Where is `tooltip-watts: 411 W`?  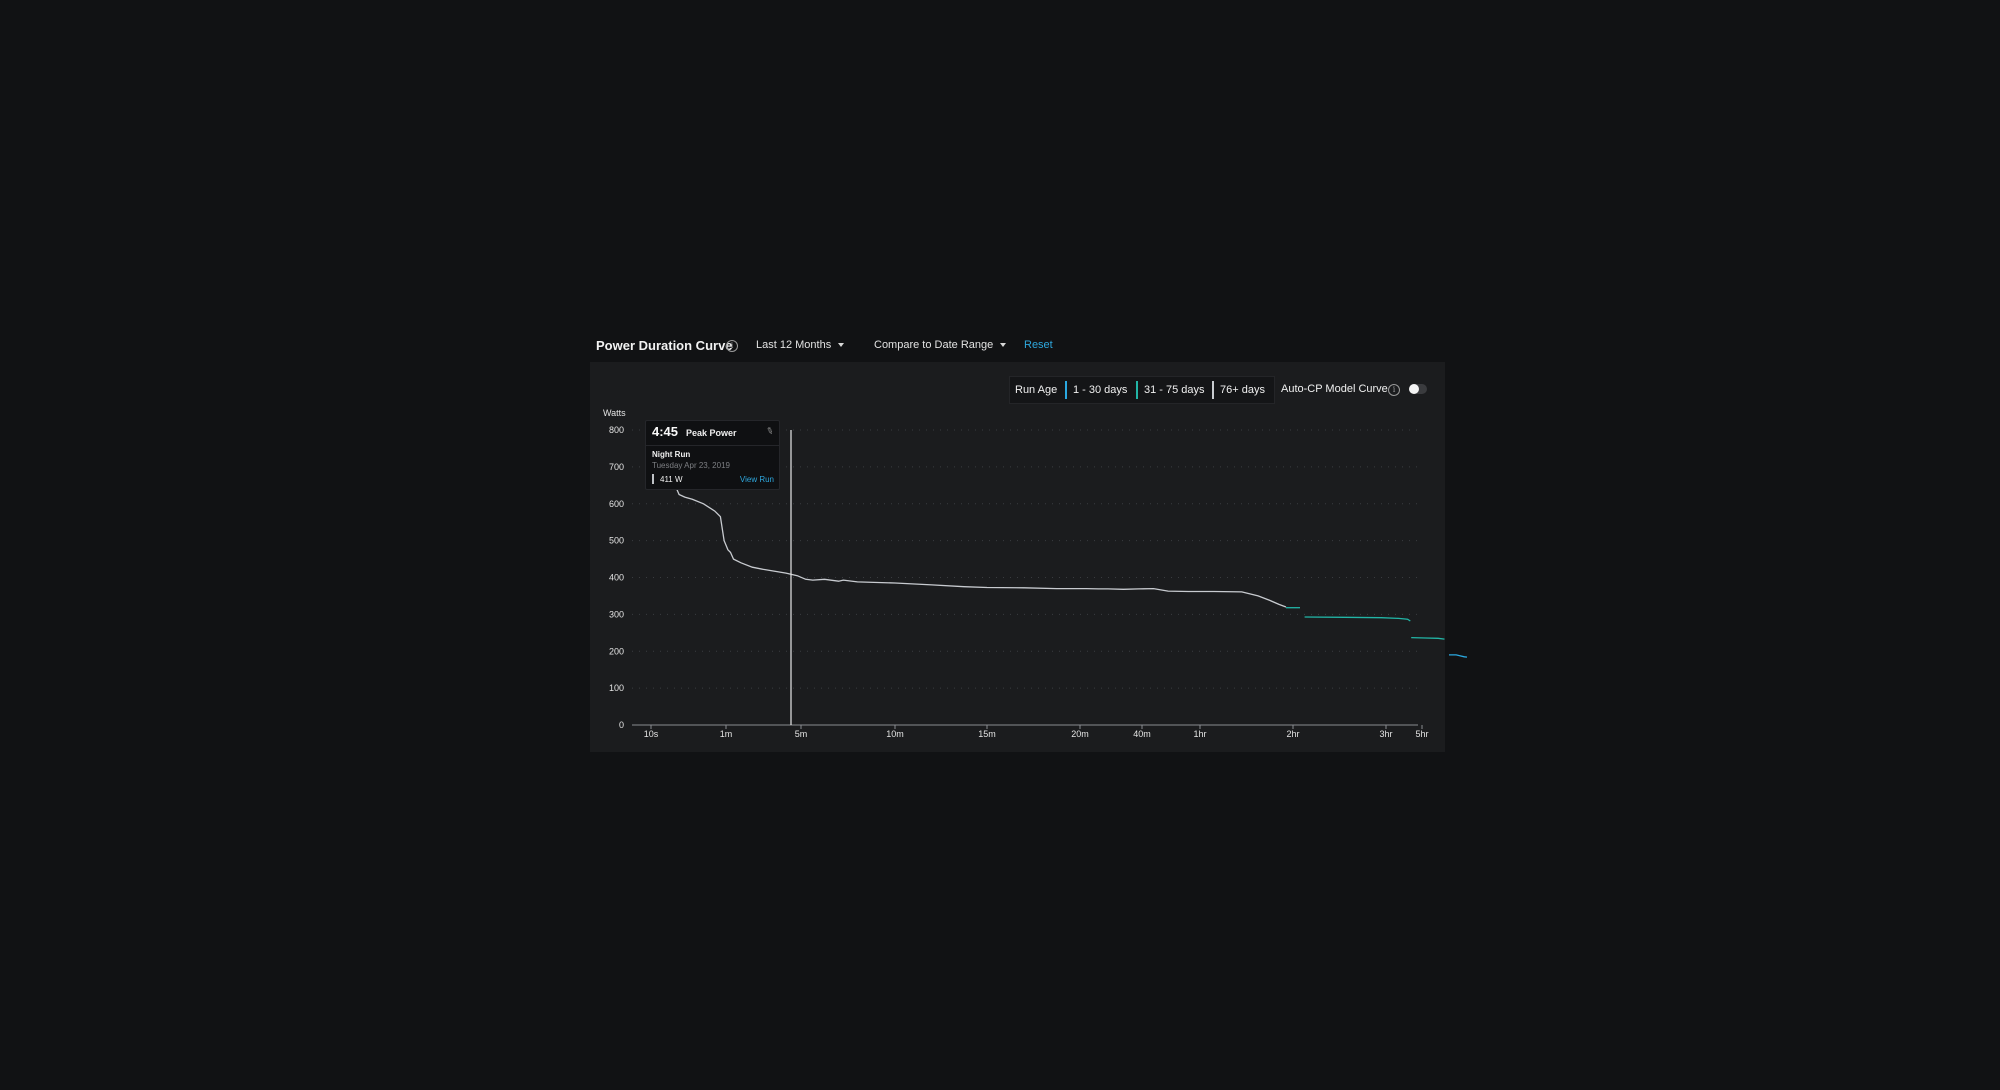
tooltip-watts: 411 W is located at coordinates (671, 479).